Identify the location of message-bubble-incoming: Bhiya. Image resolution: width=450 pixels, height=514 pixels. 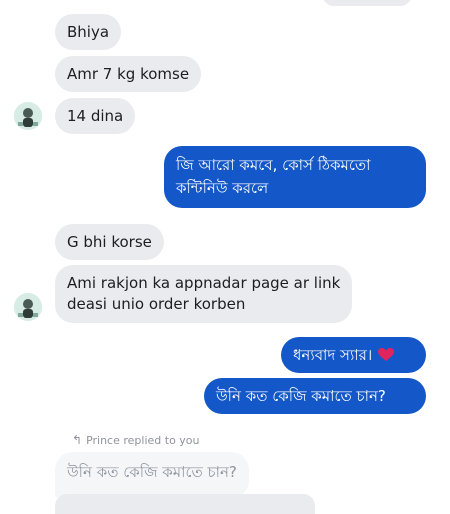
(88, 32).